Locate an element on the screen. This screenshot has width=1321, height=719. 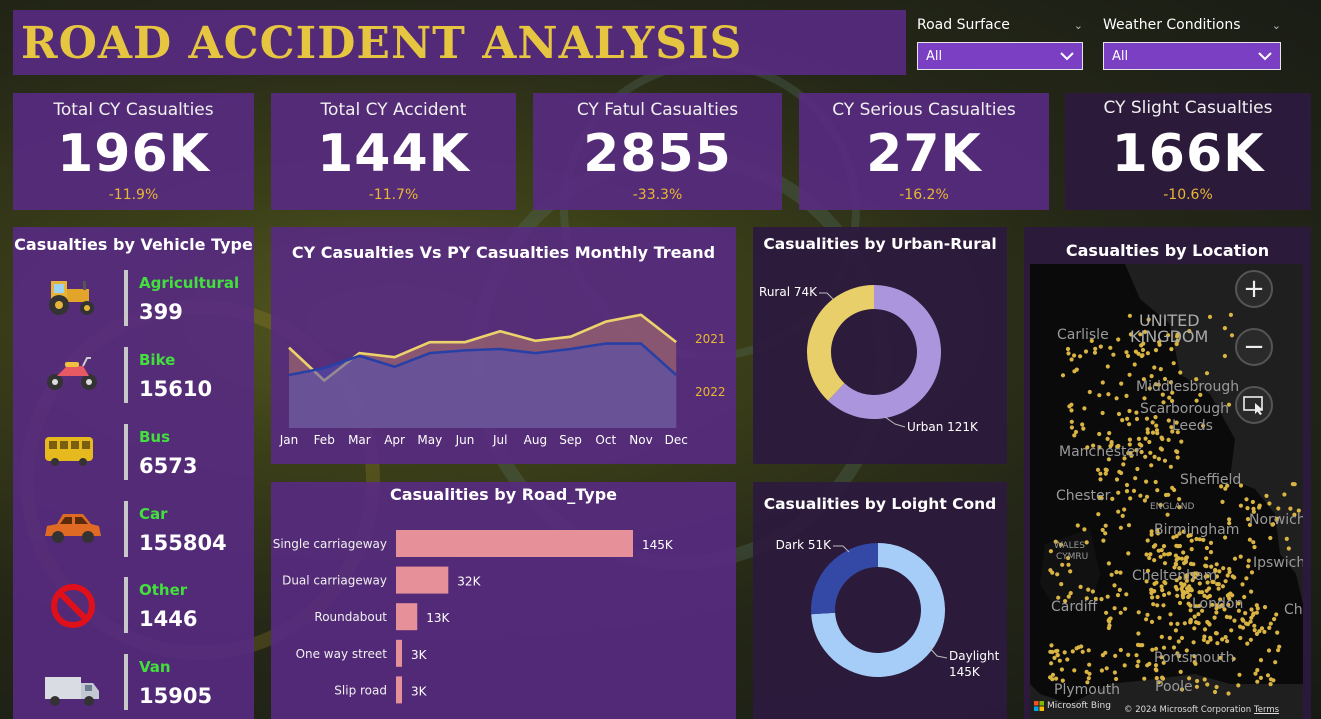
map-label: Chester is located at coordinates (1083, 496).